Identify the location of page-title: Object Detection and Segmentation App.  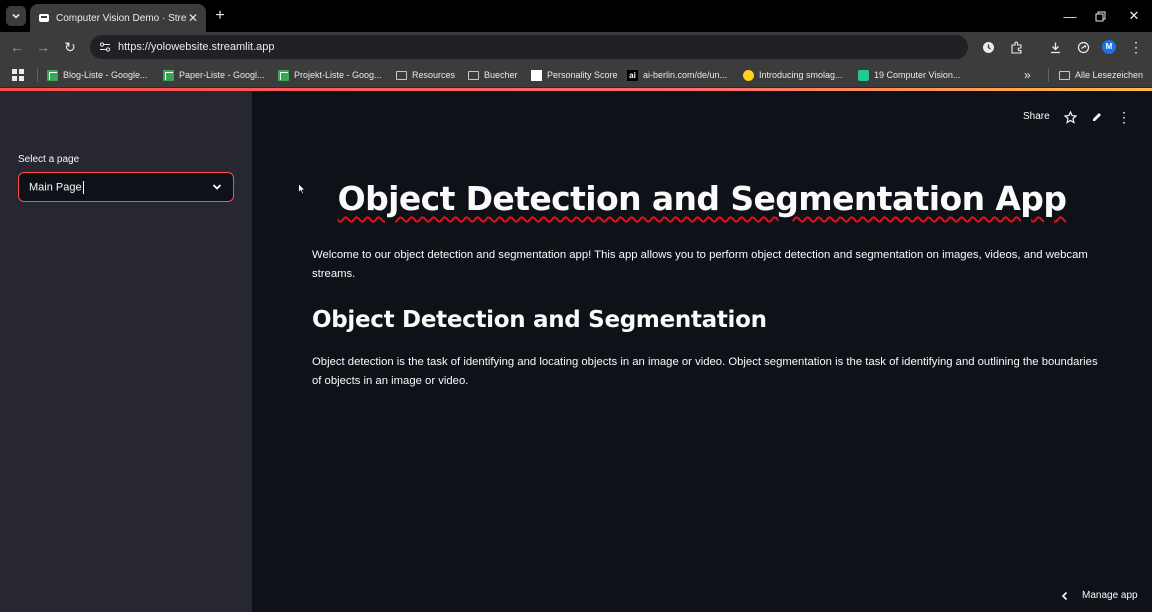
(702, 198).